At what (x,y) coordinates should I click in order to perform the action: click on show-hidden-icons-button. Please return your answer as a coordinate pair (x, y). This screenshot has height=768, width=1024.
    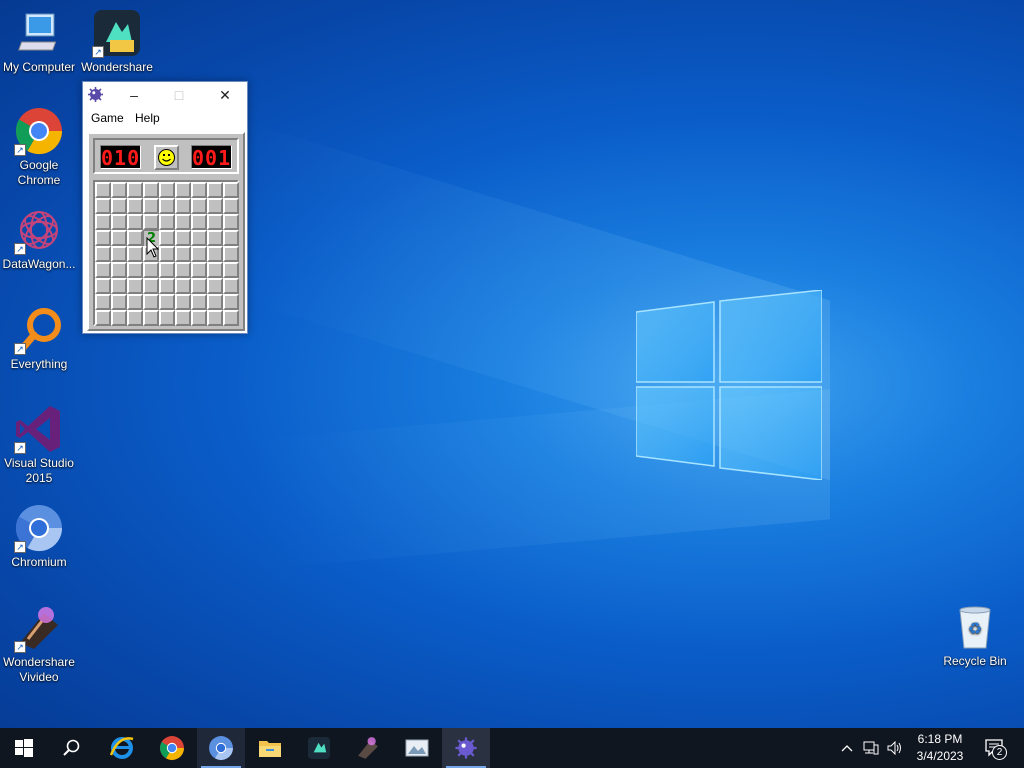
    Looking at the image, I should click on (847, 748).